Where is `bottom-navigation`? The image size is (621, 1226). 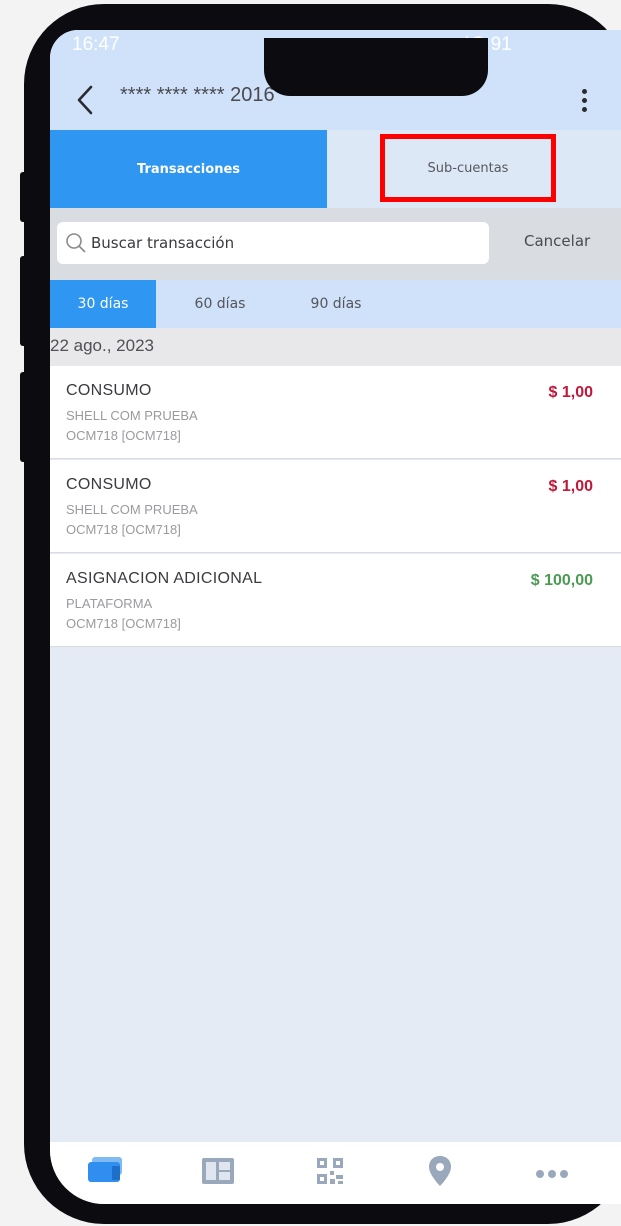 bottom-navigation is located at coordinates (335, 1173).